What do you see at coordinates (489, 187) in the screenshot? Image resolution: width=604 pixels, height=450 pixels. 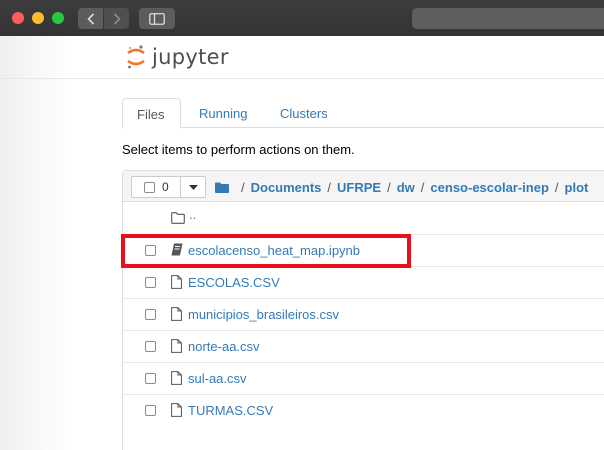 I see `breadcrumb-censo-escolar-inep: censo-escolar-inep` at bounding box center [489, 187].